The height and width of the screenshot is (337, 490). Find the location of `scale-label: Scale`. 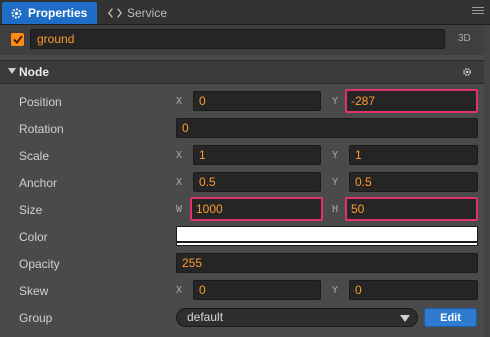

scale-label: Scale is located at coordinates (34, 156).